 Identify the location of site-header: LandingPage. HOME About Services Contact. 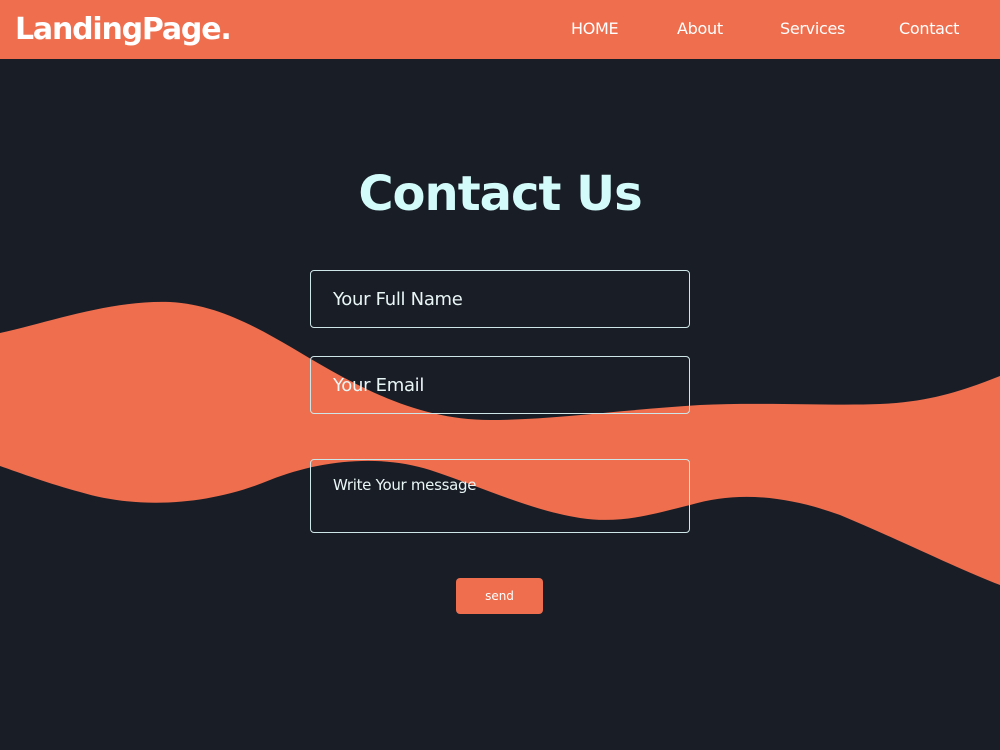
(500, 29).